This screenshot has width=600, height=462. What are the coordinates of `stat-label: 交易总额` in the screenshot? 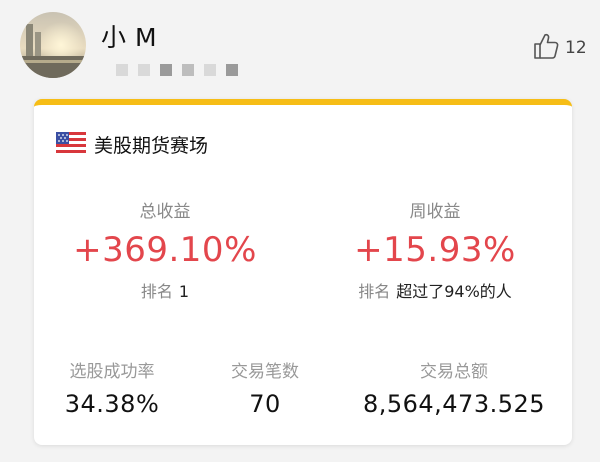 It's located at (454, 372).